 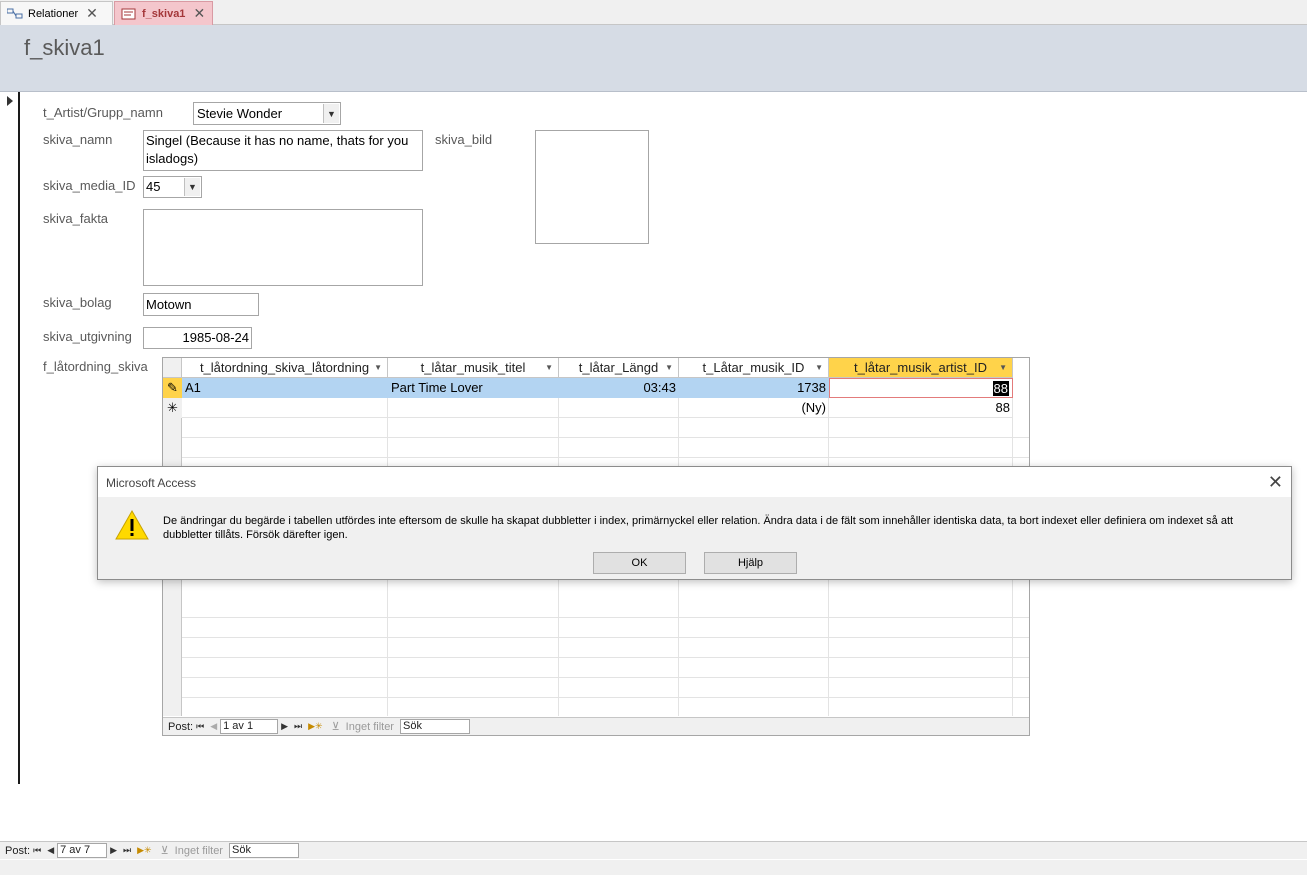 What do you see at coordinates (153, 186) in the screenshot?
I see `media-value: 45` at bounding box center [153, 186].